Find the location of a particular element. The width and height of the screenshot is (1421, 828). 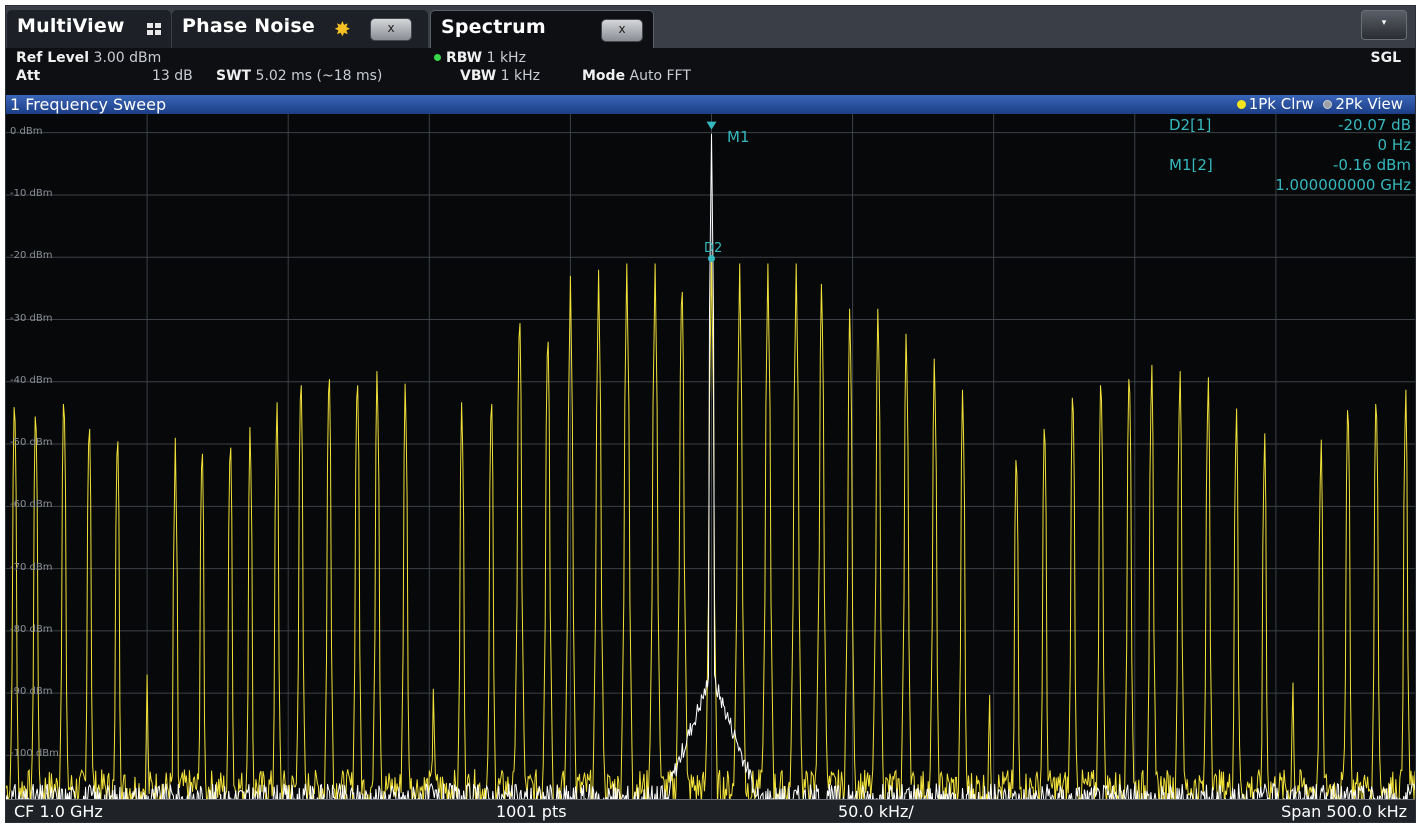

tab-multiview: MultiView is located at coordinates (89, 29).